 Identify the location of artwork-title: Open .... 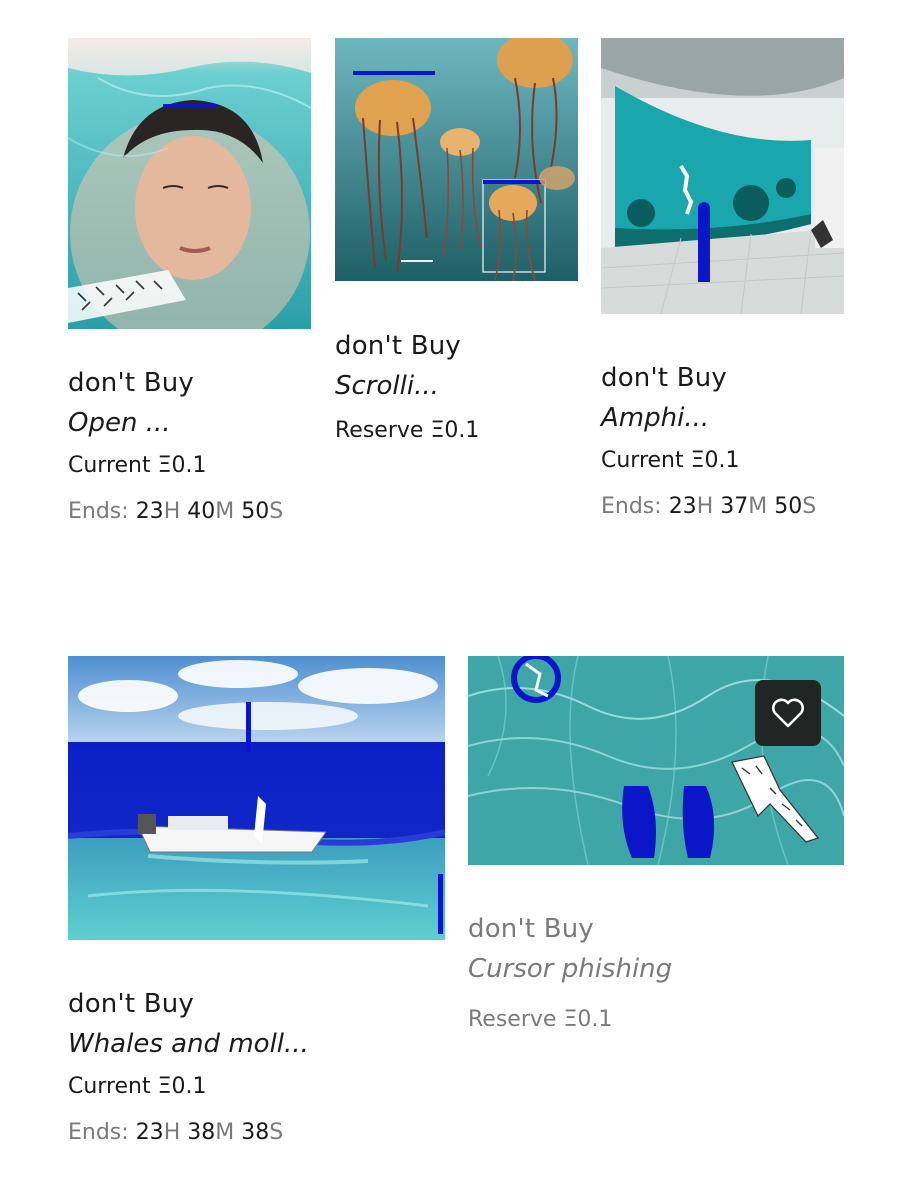
(190, 423).